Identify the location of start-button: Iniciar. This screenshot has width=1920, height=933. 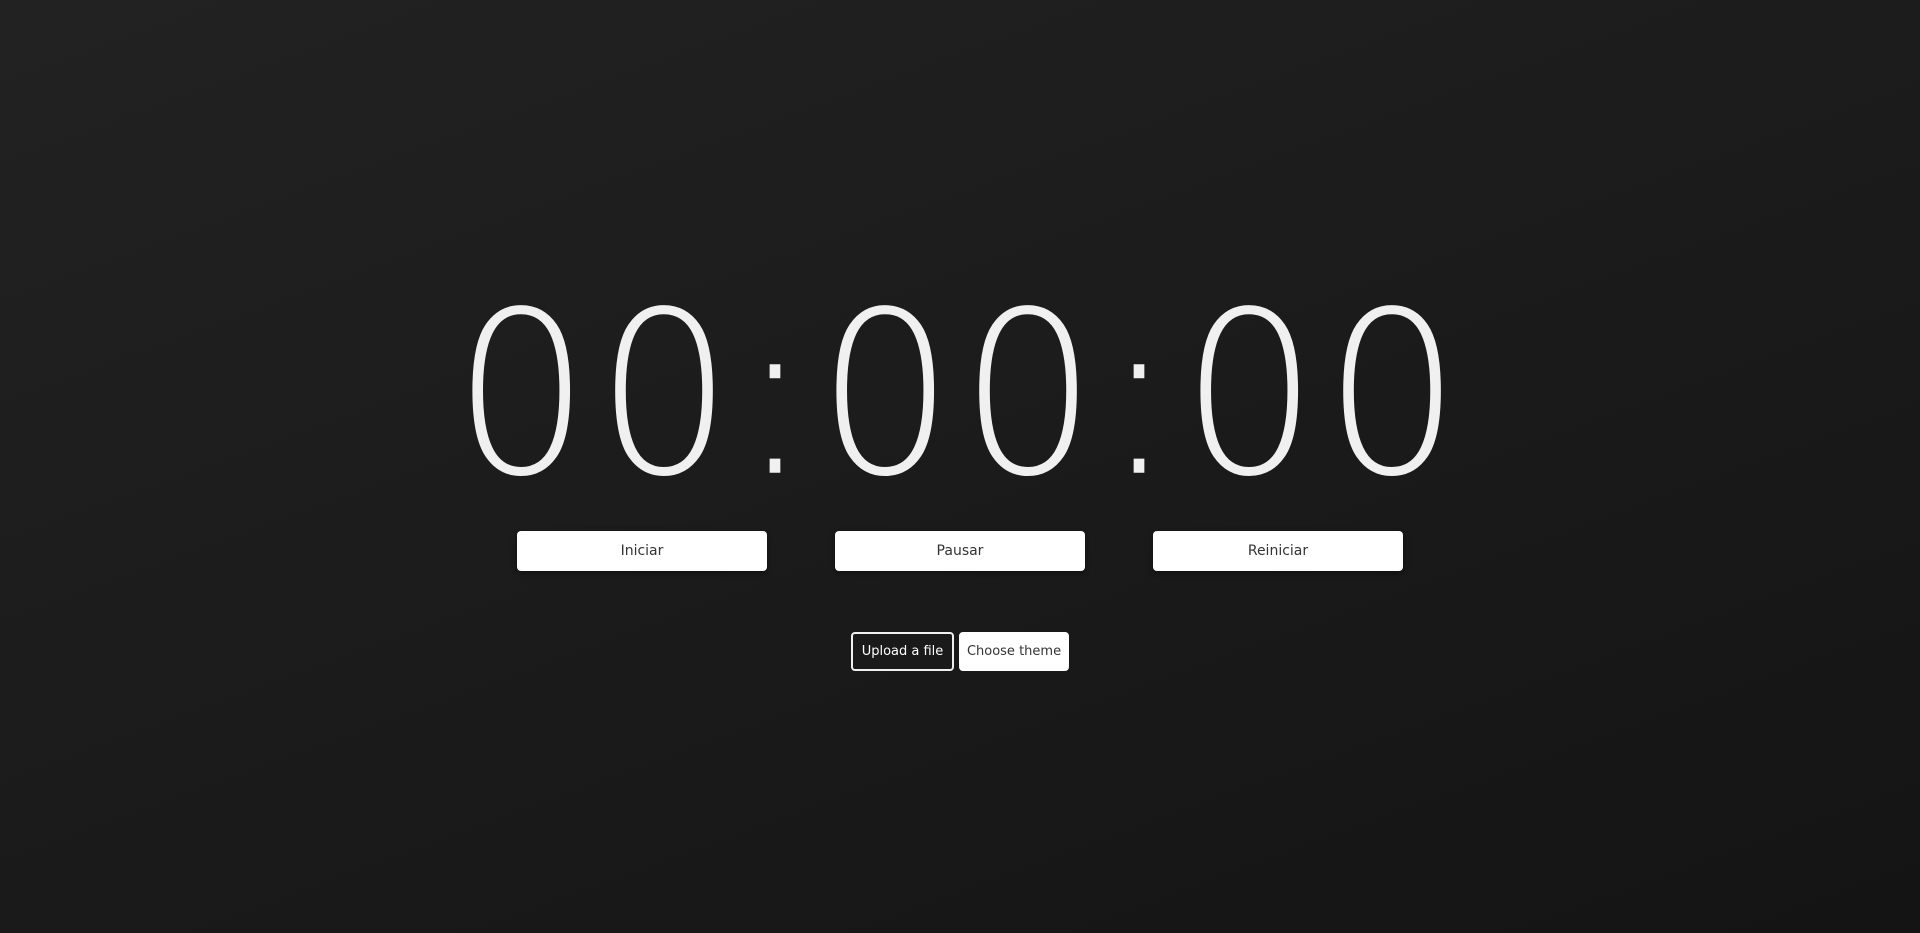
(642, 551).